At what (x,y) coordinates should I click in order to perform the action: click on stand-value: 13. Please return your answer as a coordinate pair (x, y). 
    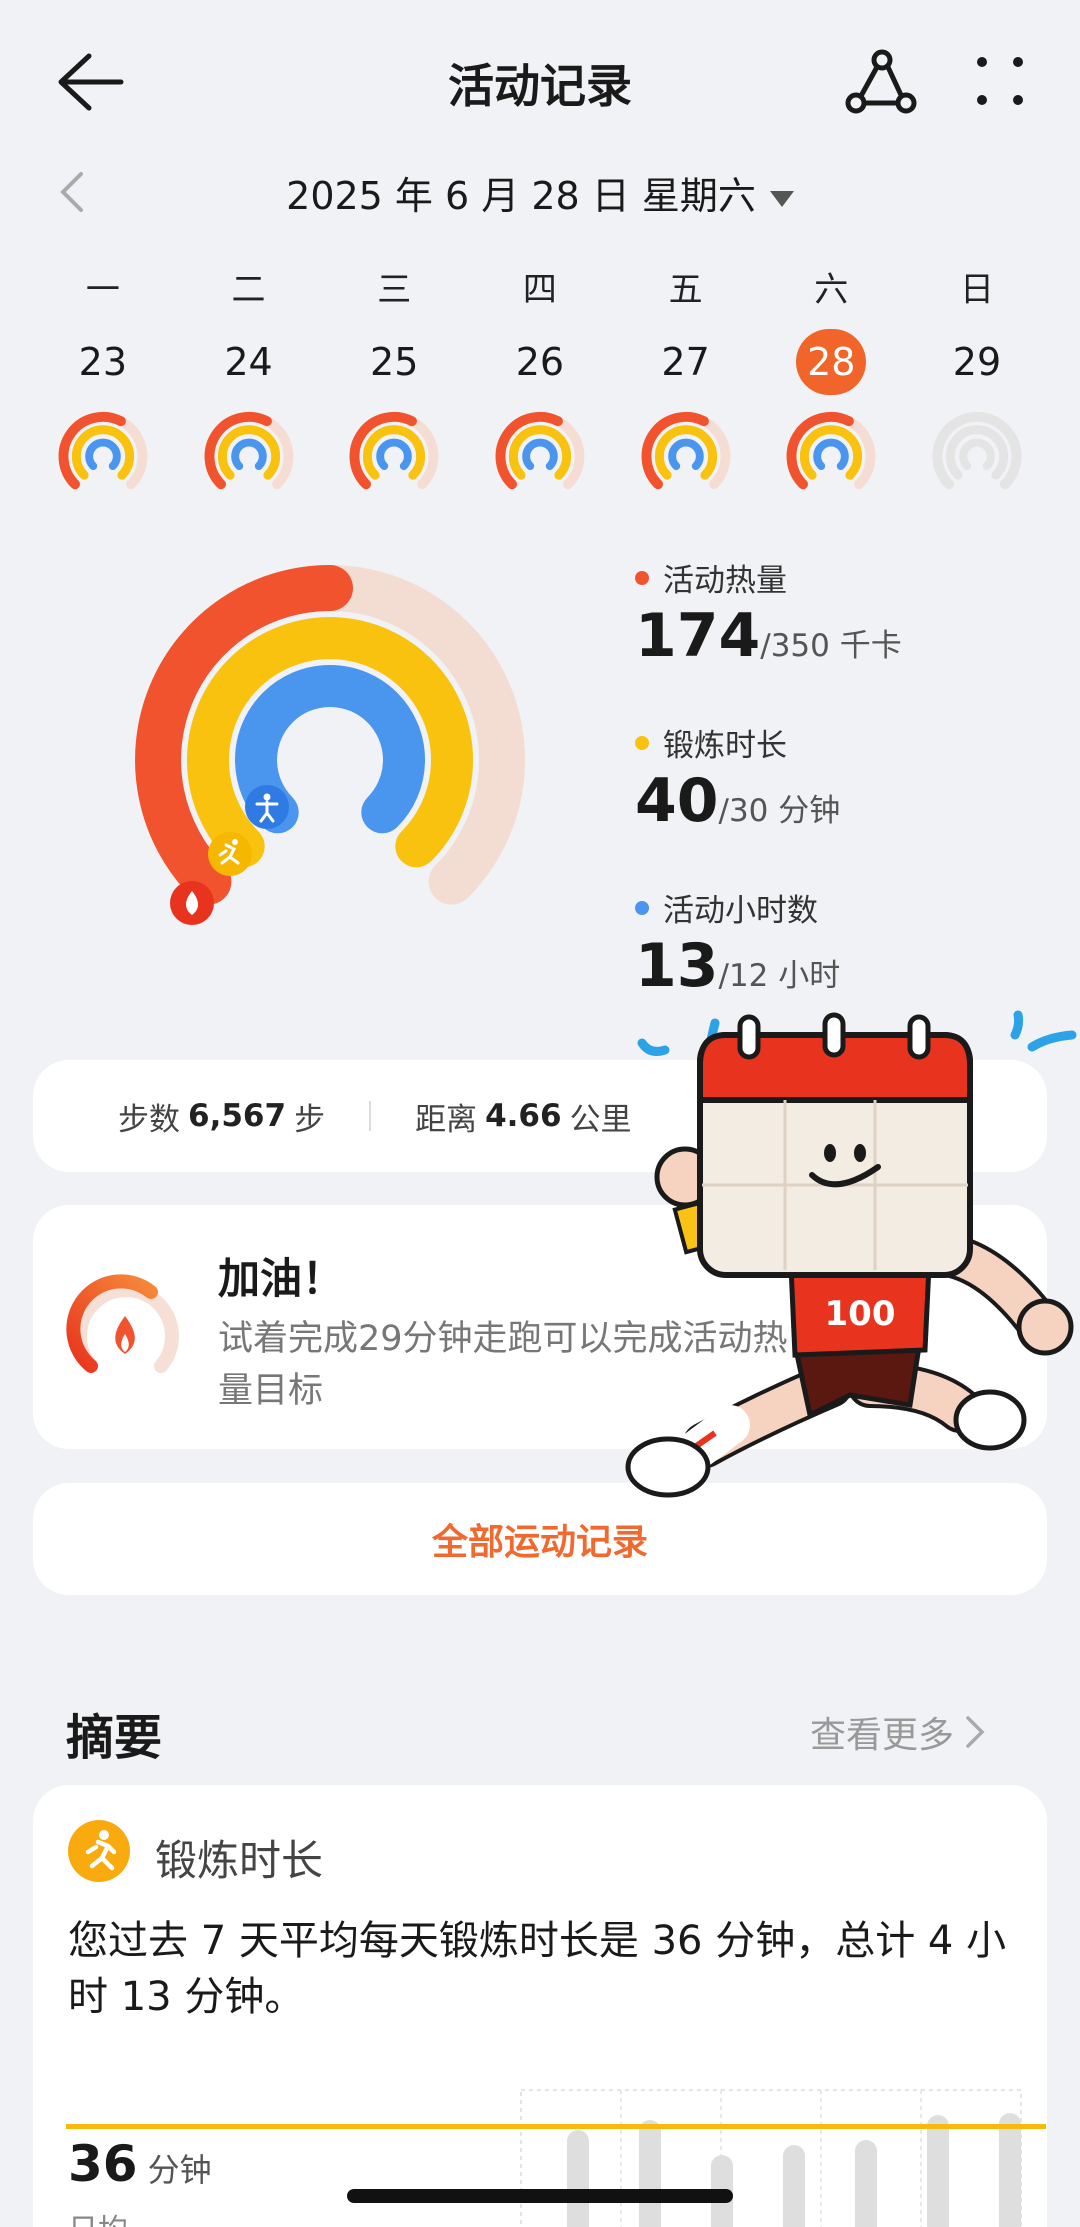
    Looking at the image, I should click on (677, 966).